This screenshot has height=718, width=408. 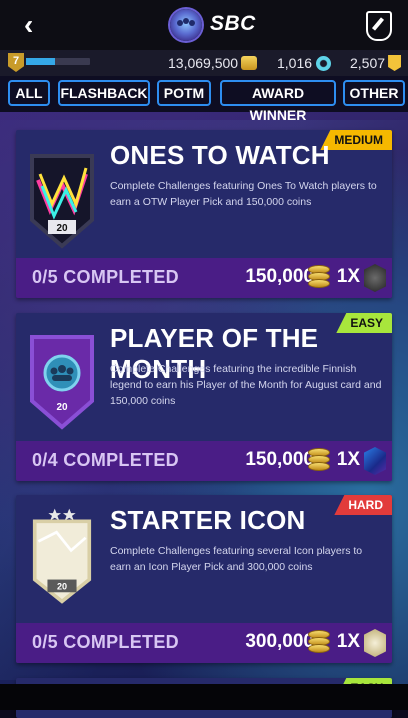 I want to click on status-bar: 7 13,069,500 1,016 2,507, so click(x=204, y=63).